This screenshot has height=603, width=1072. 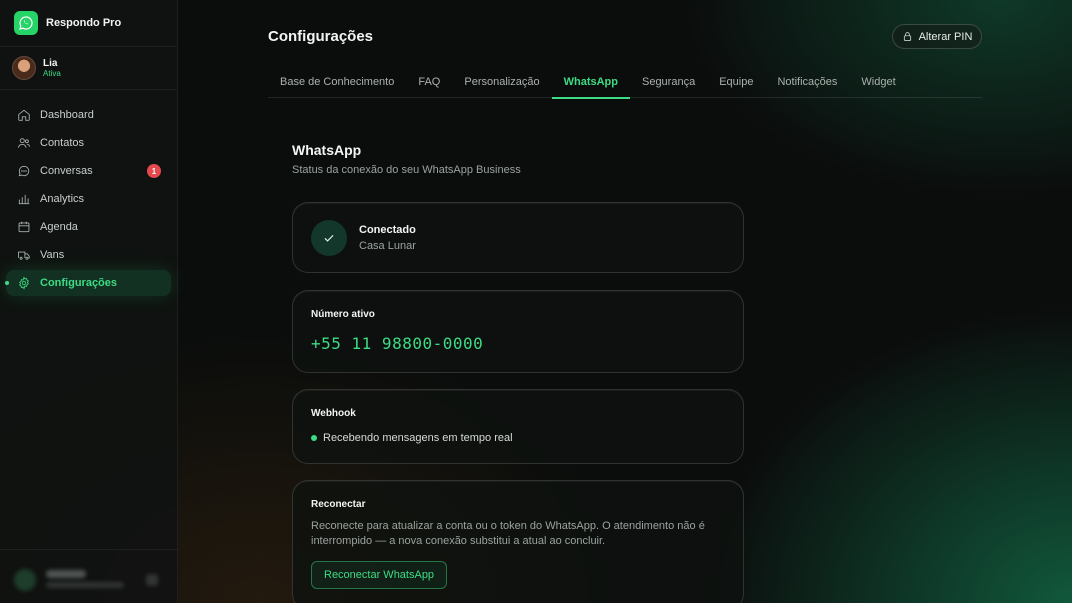 What do you see at coordinates (88, 143) in the screenshot?
I see `sidebar-item-contatos: Contatos` at bounding box center [88, 143].